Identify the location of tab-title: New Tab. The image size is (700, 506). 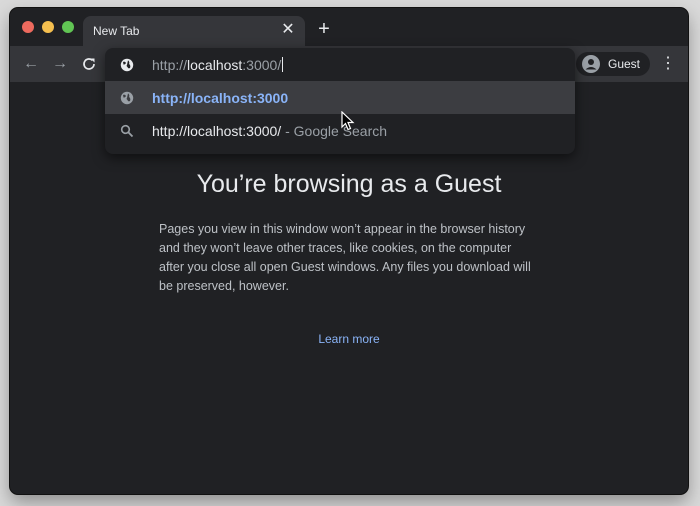
(116, 31).